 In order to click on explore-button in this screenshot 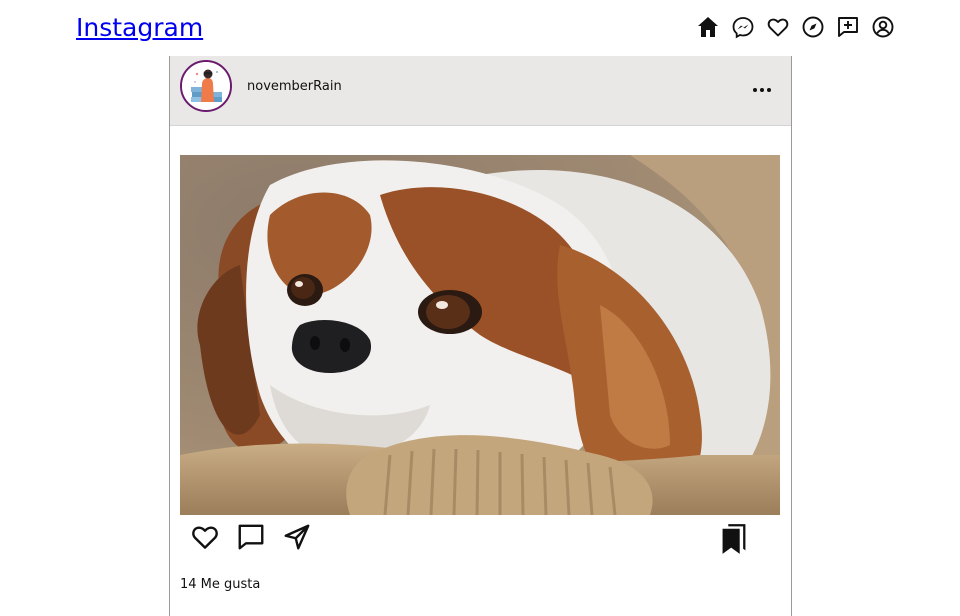, I will do `click(813, 27)`.